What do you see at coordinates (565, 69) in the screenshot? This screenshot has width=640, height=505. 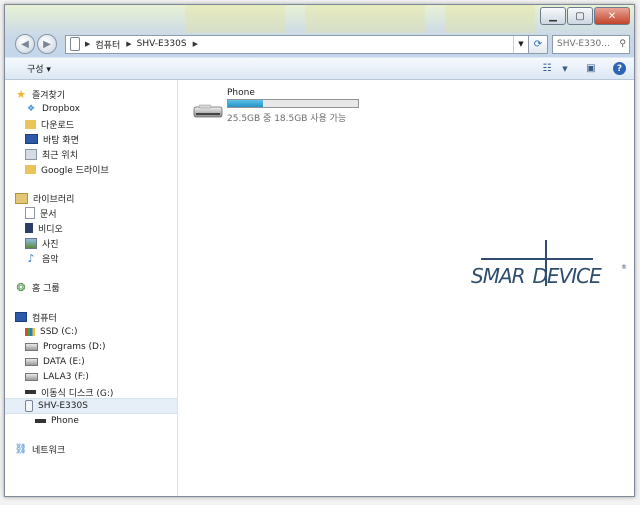 I see `view-dropdown-icon: ▼` at bounding box center [565, 69].